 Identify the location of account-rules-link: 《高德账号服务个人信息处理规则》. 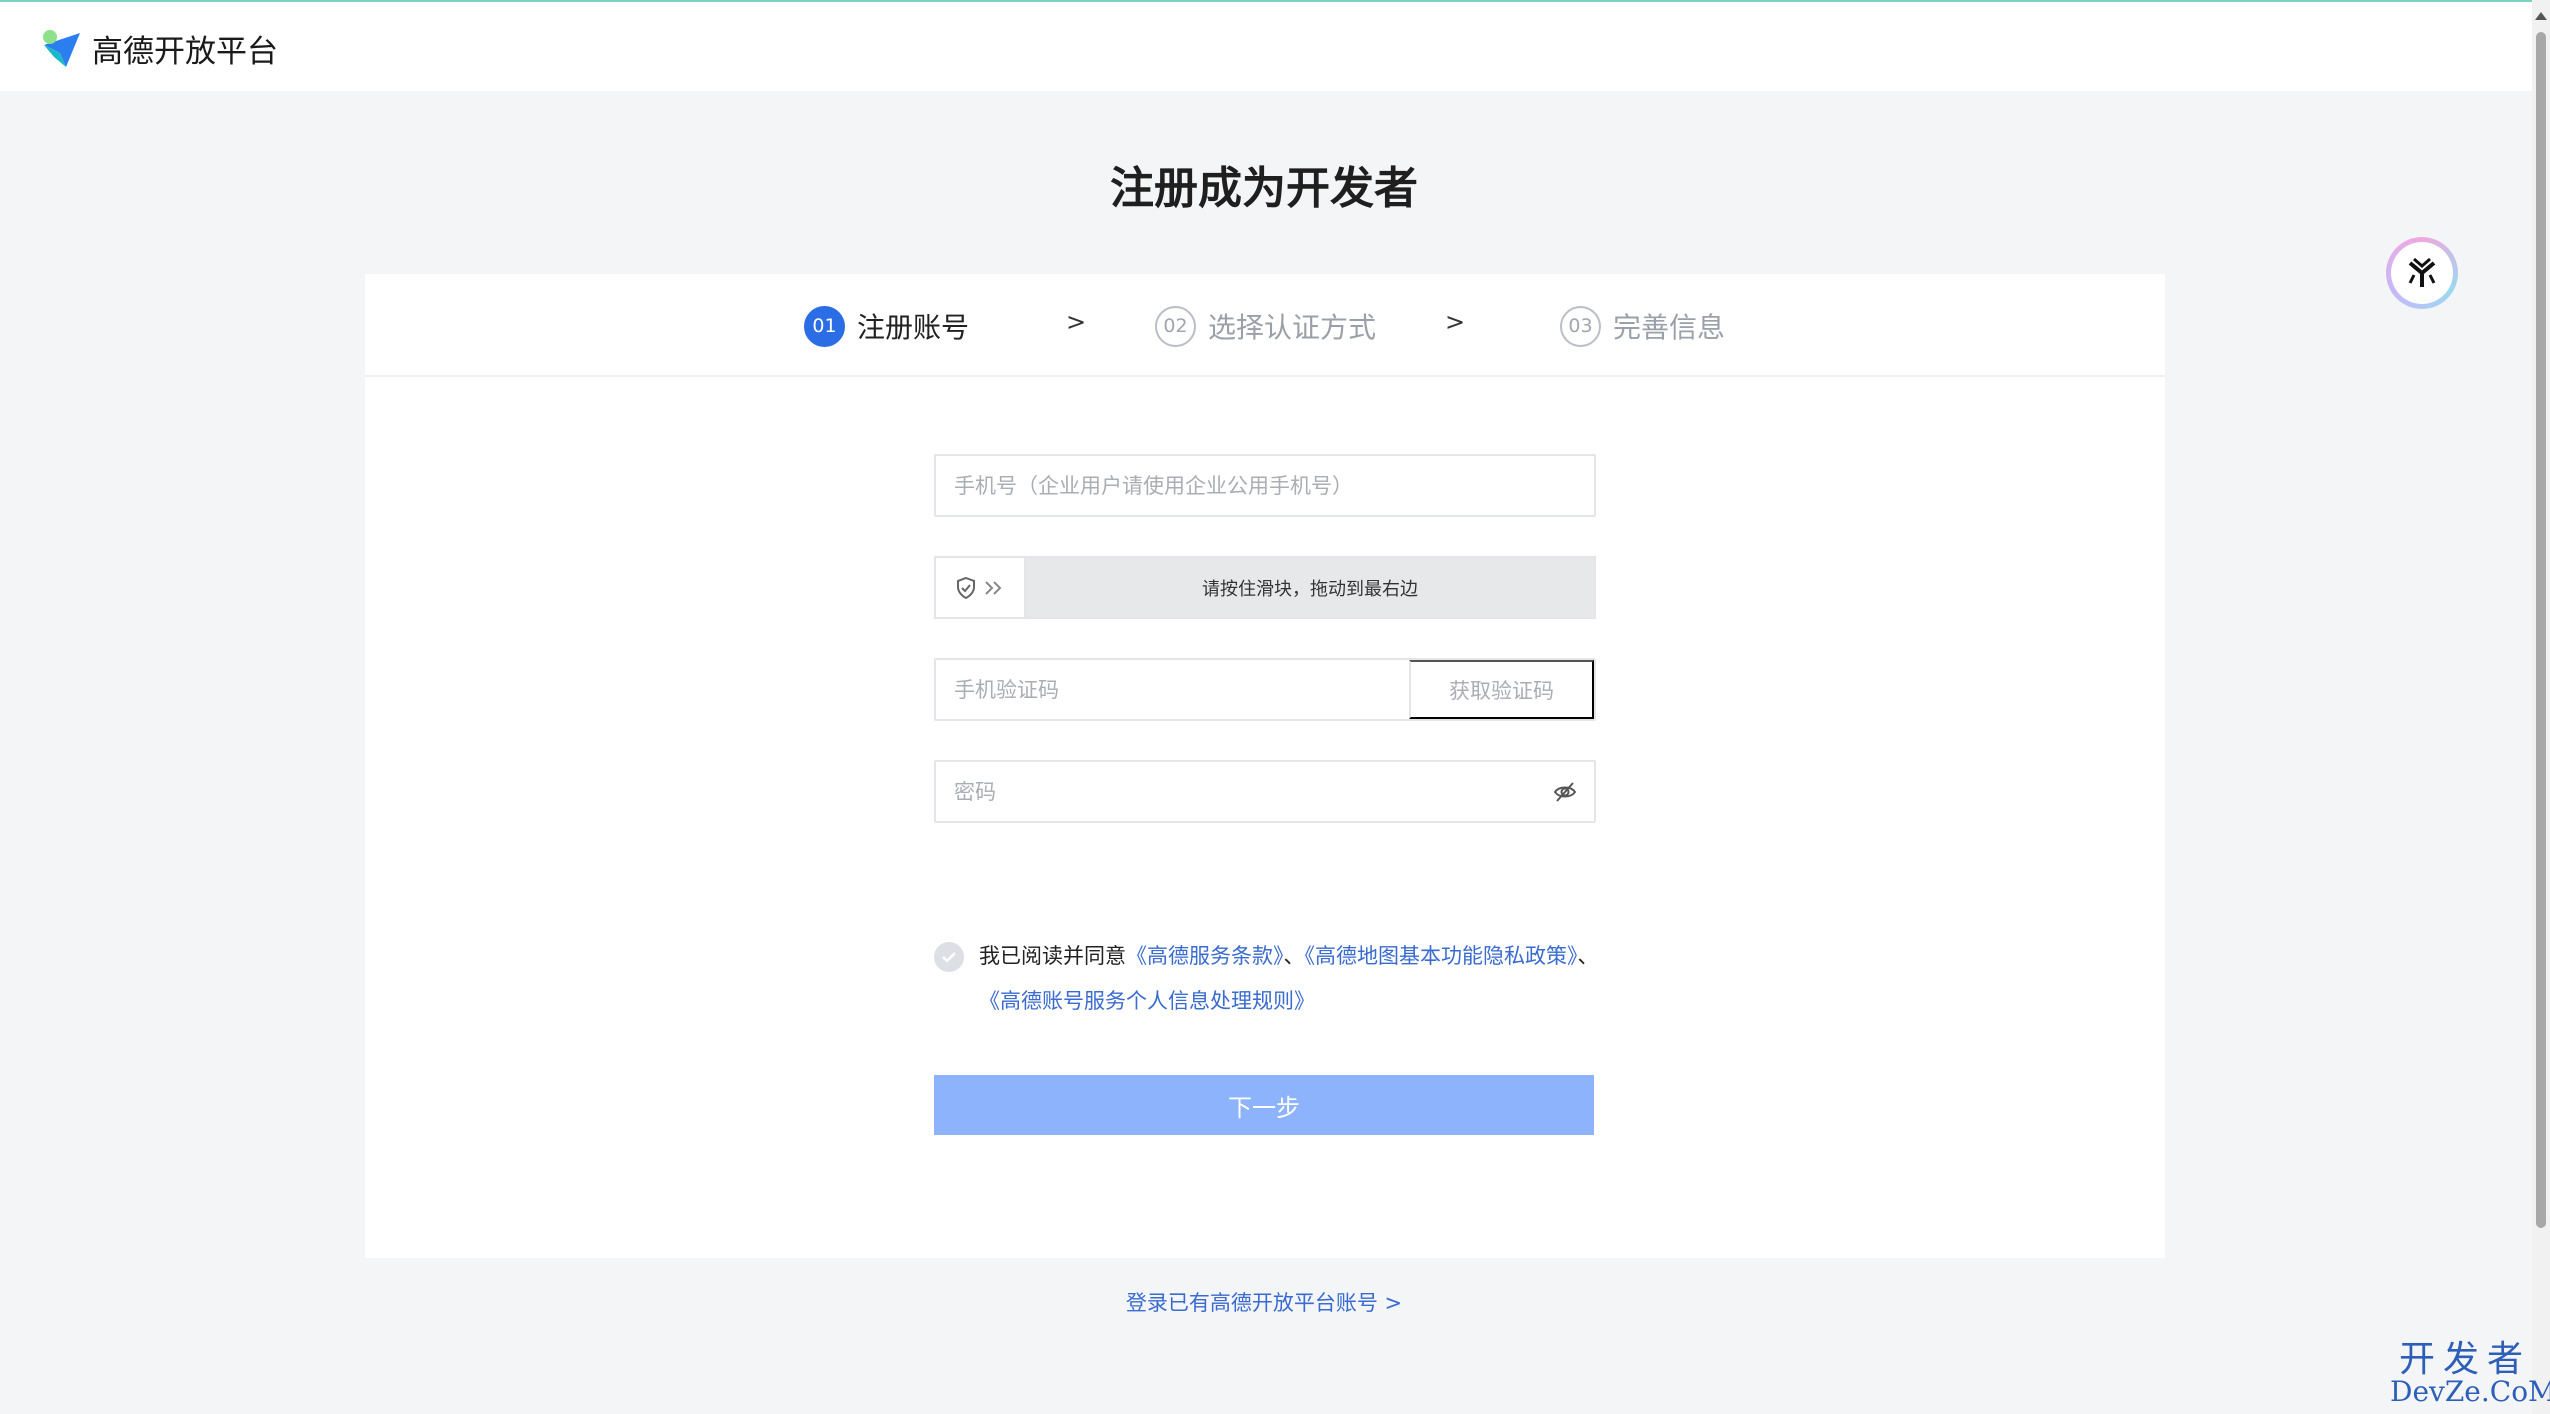
(1147, 1001).